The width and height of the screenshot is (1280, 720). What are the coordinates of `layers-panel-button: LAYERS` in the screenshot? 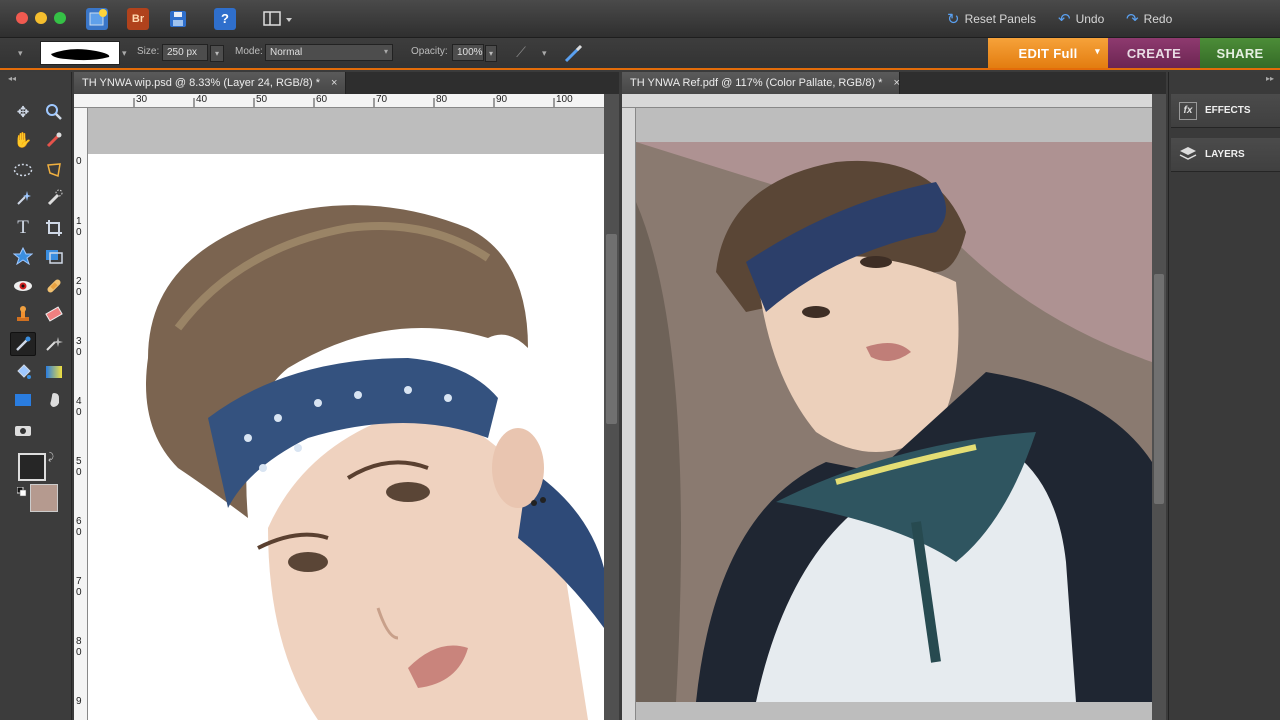 It's located at (1225, 155).